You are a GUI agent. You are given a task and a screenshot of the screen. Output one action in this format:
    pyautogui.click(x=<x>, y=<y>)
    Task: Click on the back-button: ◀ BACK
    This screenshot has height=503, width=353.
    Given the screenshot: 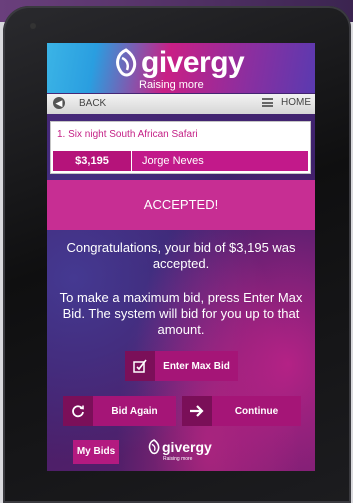 What is the action you would take?
    pyautogui.click(x=79, y=103)
    